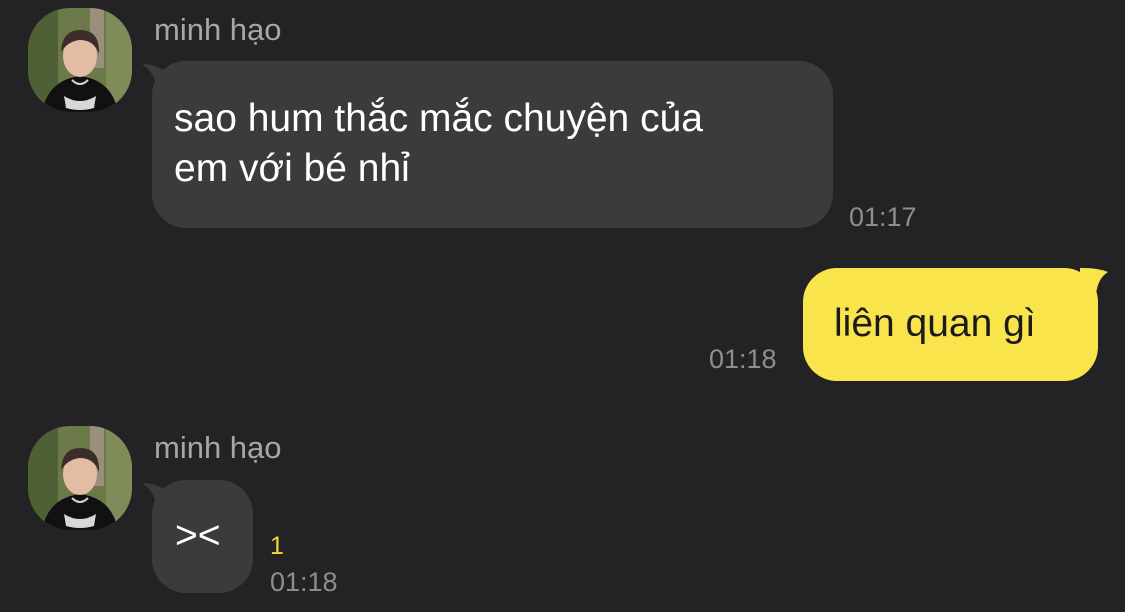 The image size is (1125, 612). I want to click on message-text: liên quan gì, so click(935, 323).